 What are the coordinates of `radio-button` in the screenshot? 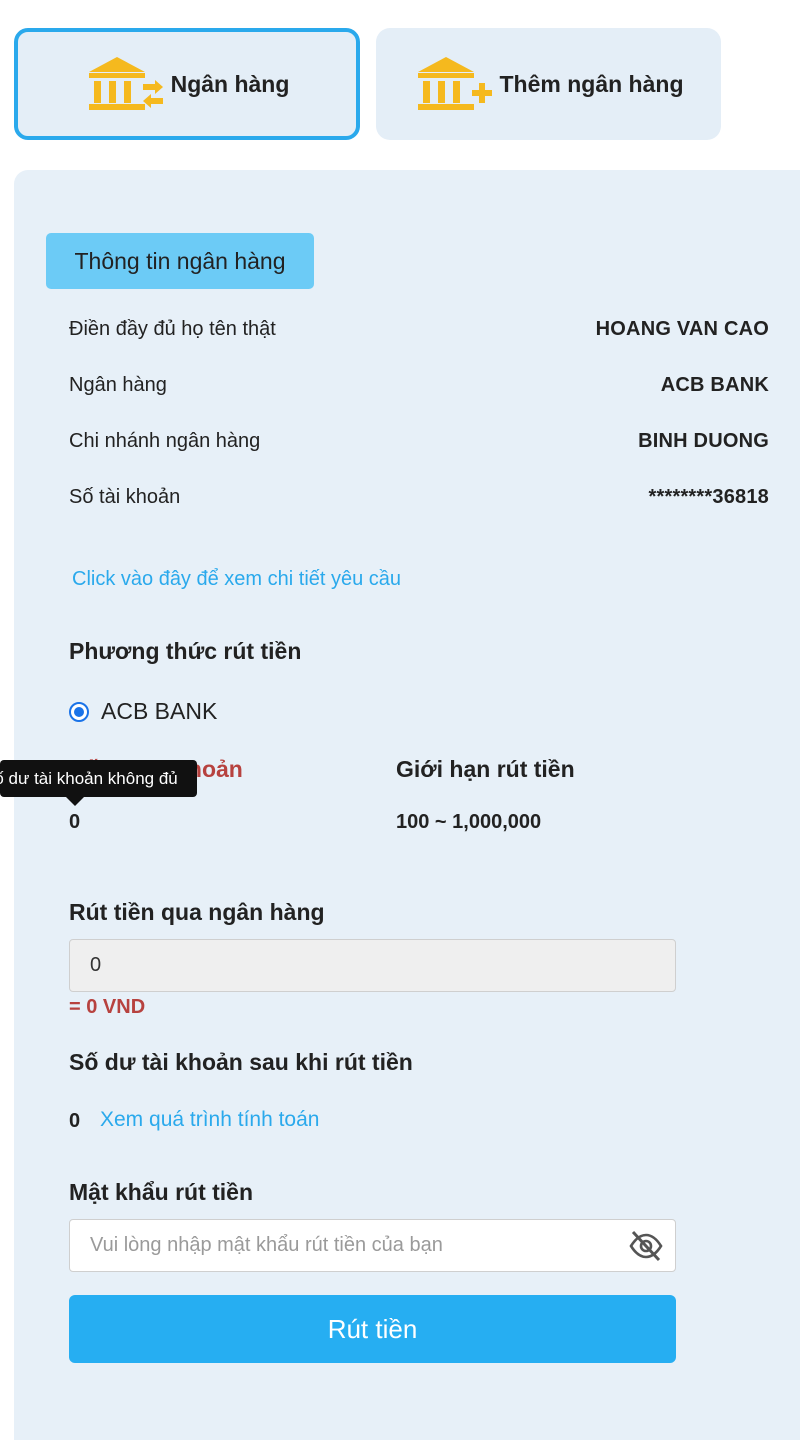 It's located at (79, 711).